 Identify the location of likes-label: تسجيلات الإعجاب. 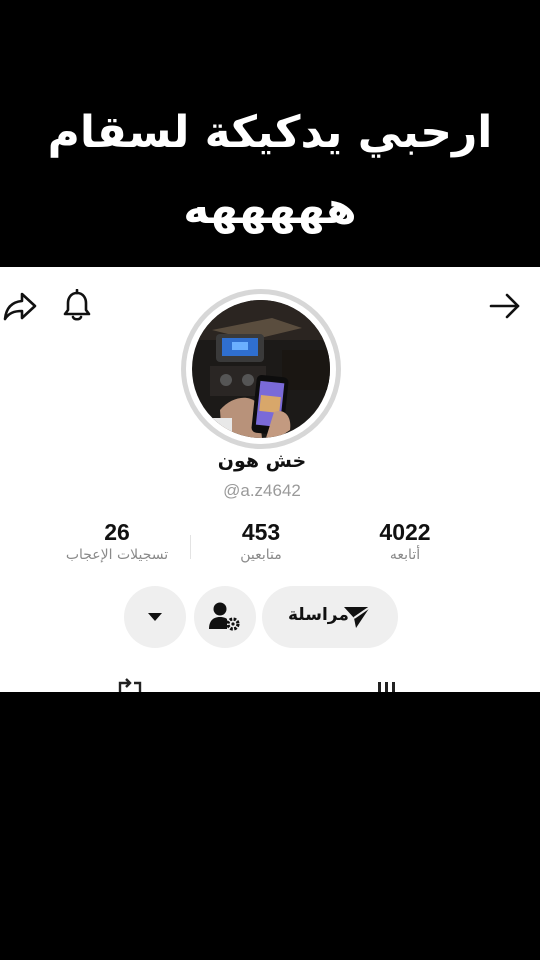
(117, 555).